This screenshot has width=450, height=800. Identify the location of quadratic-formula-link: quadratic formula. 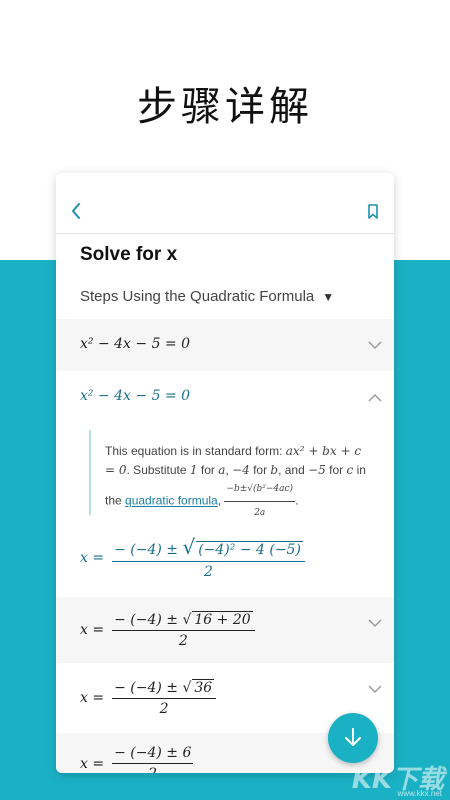
(171, 501).